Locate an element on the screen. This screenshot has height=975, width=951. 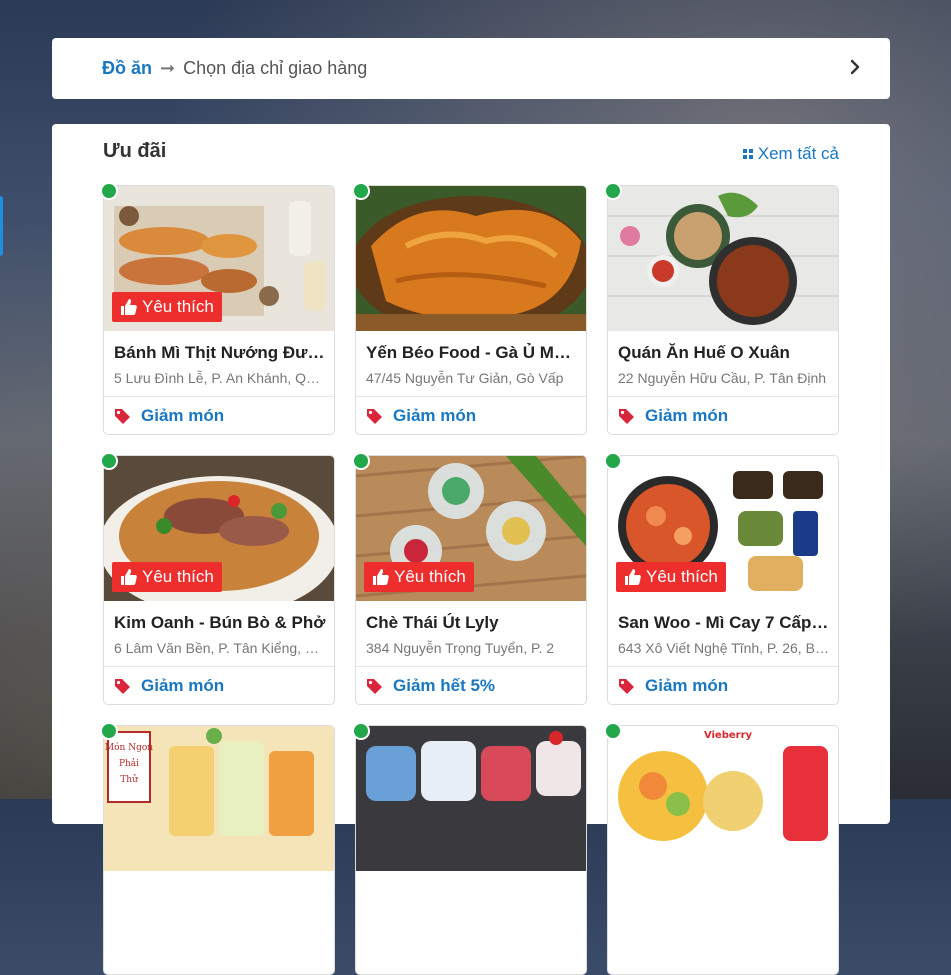
see-all-link: Xem tất cả is located at coordinates (790, 154).